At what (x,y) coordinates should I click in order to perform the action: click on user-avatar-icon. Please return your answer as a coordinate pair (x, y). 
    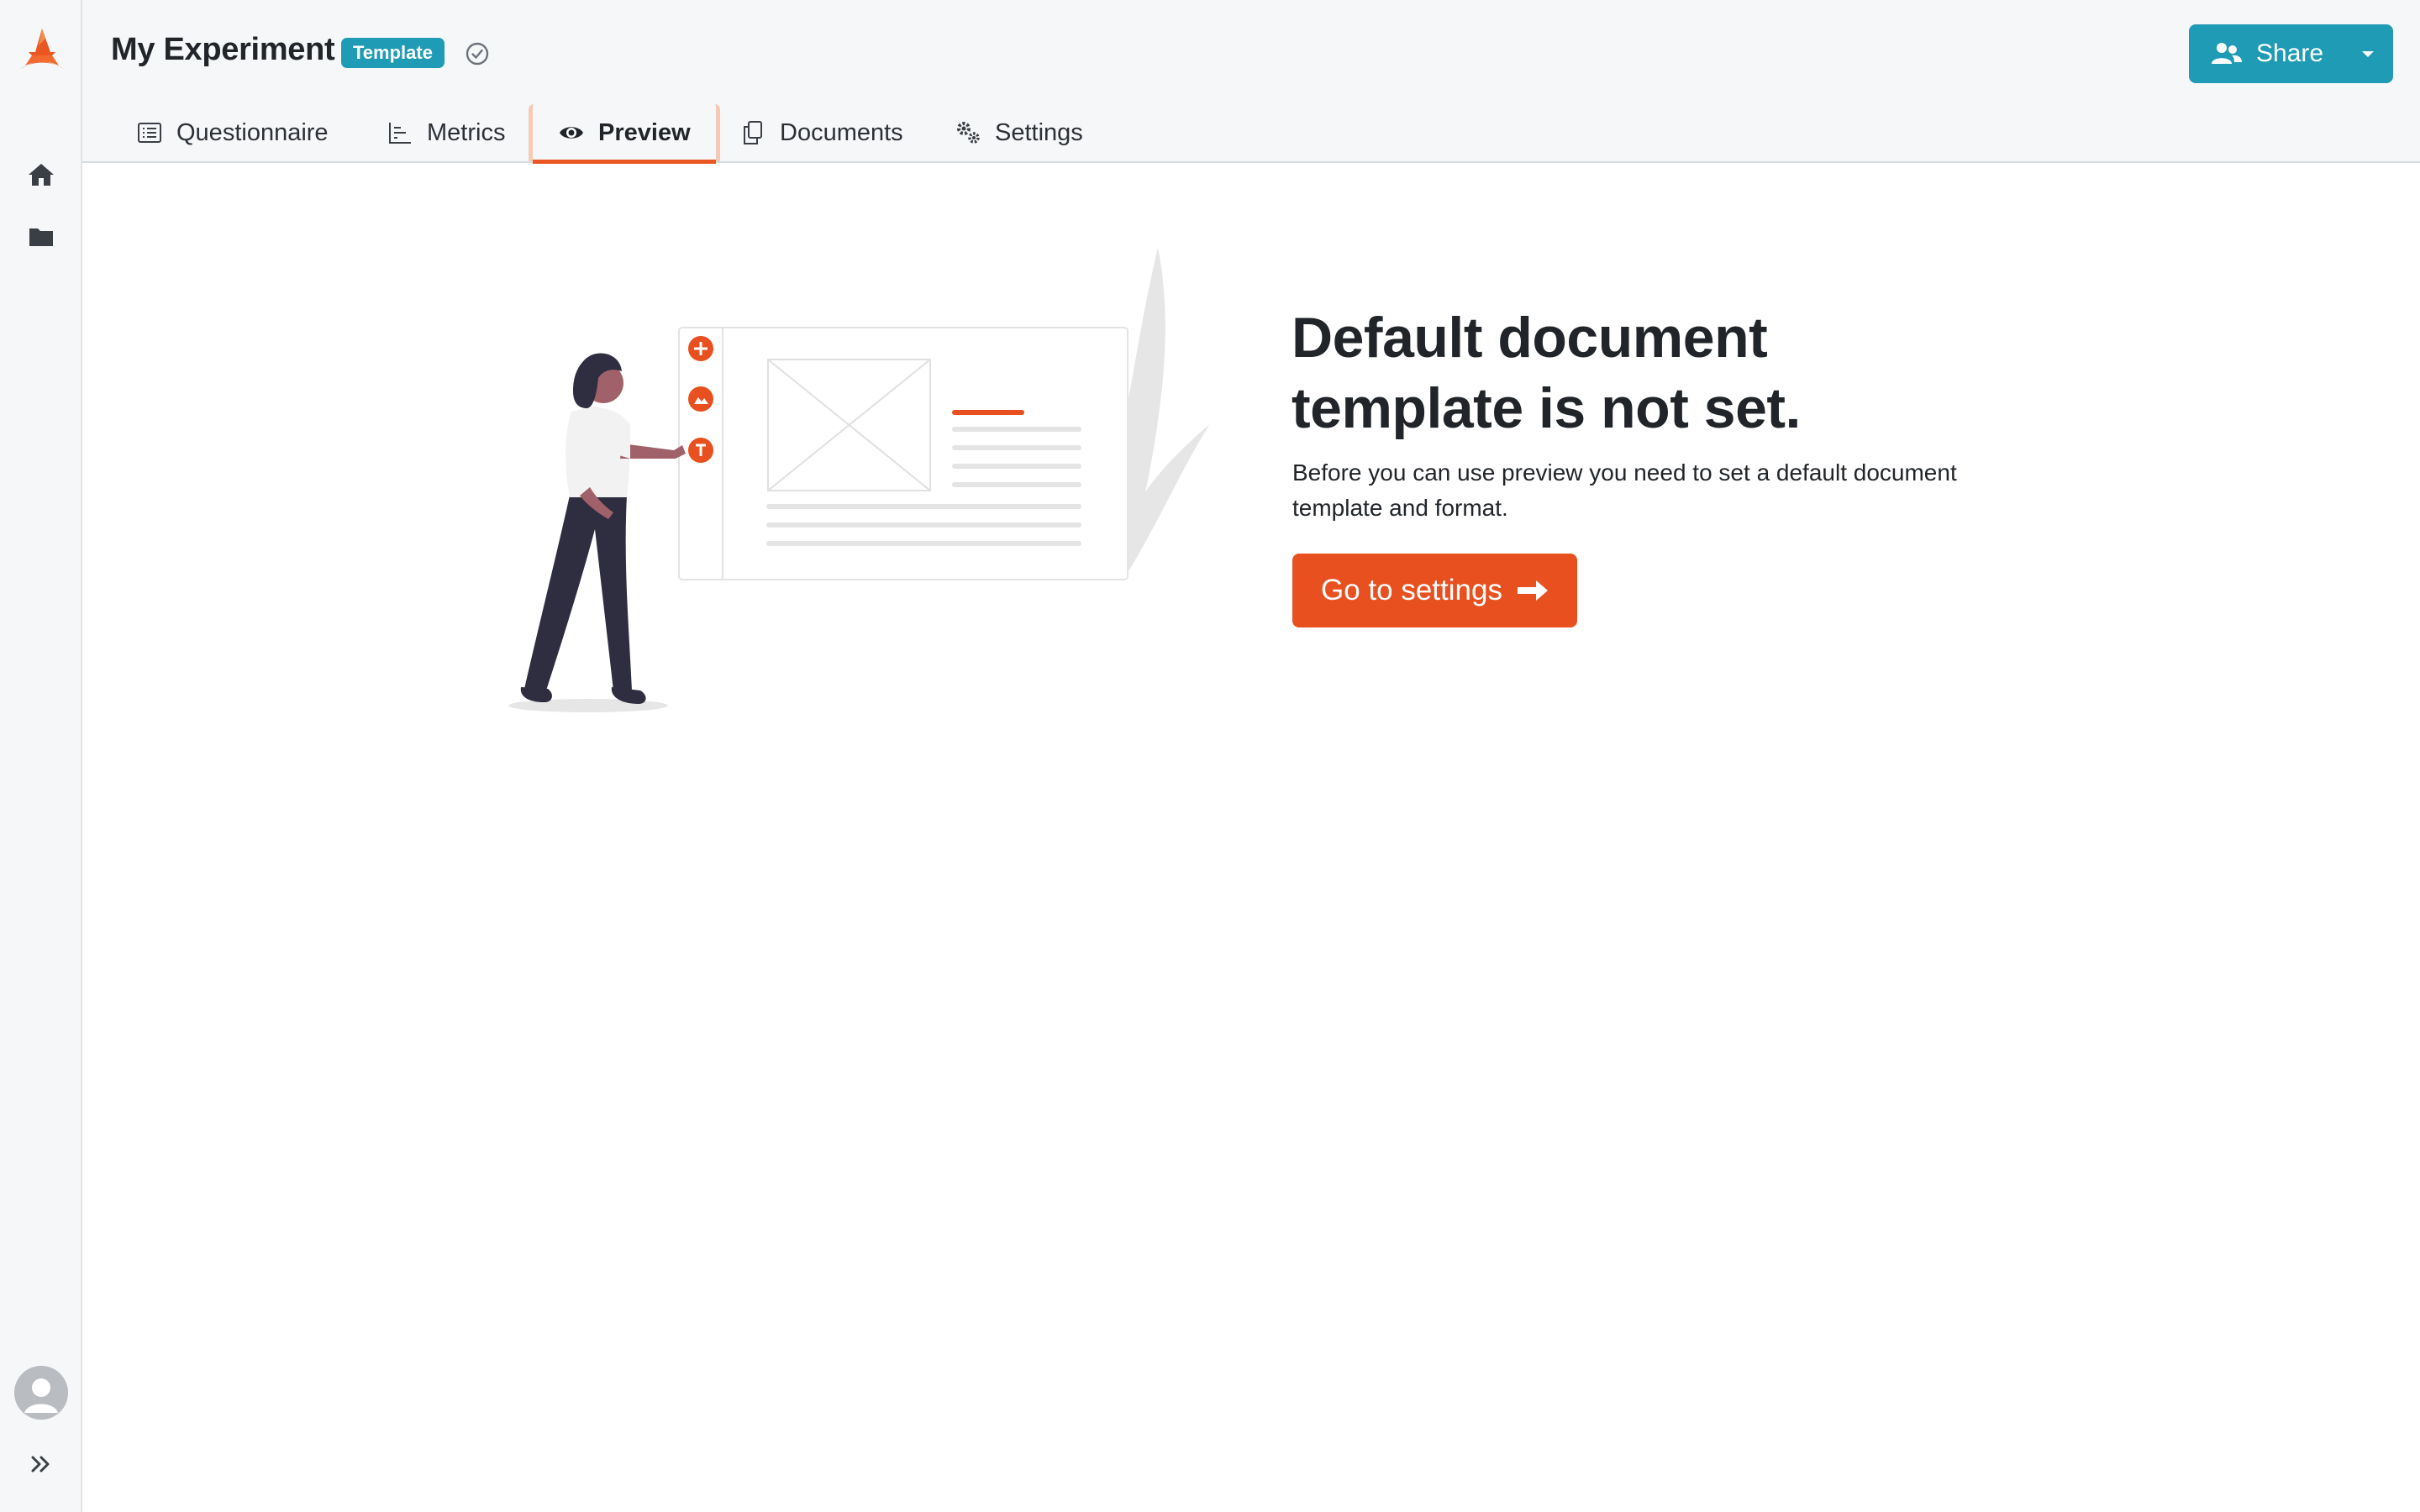
    Looking at the image, I should click on (41, 1393).